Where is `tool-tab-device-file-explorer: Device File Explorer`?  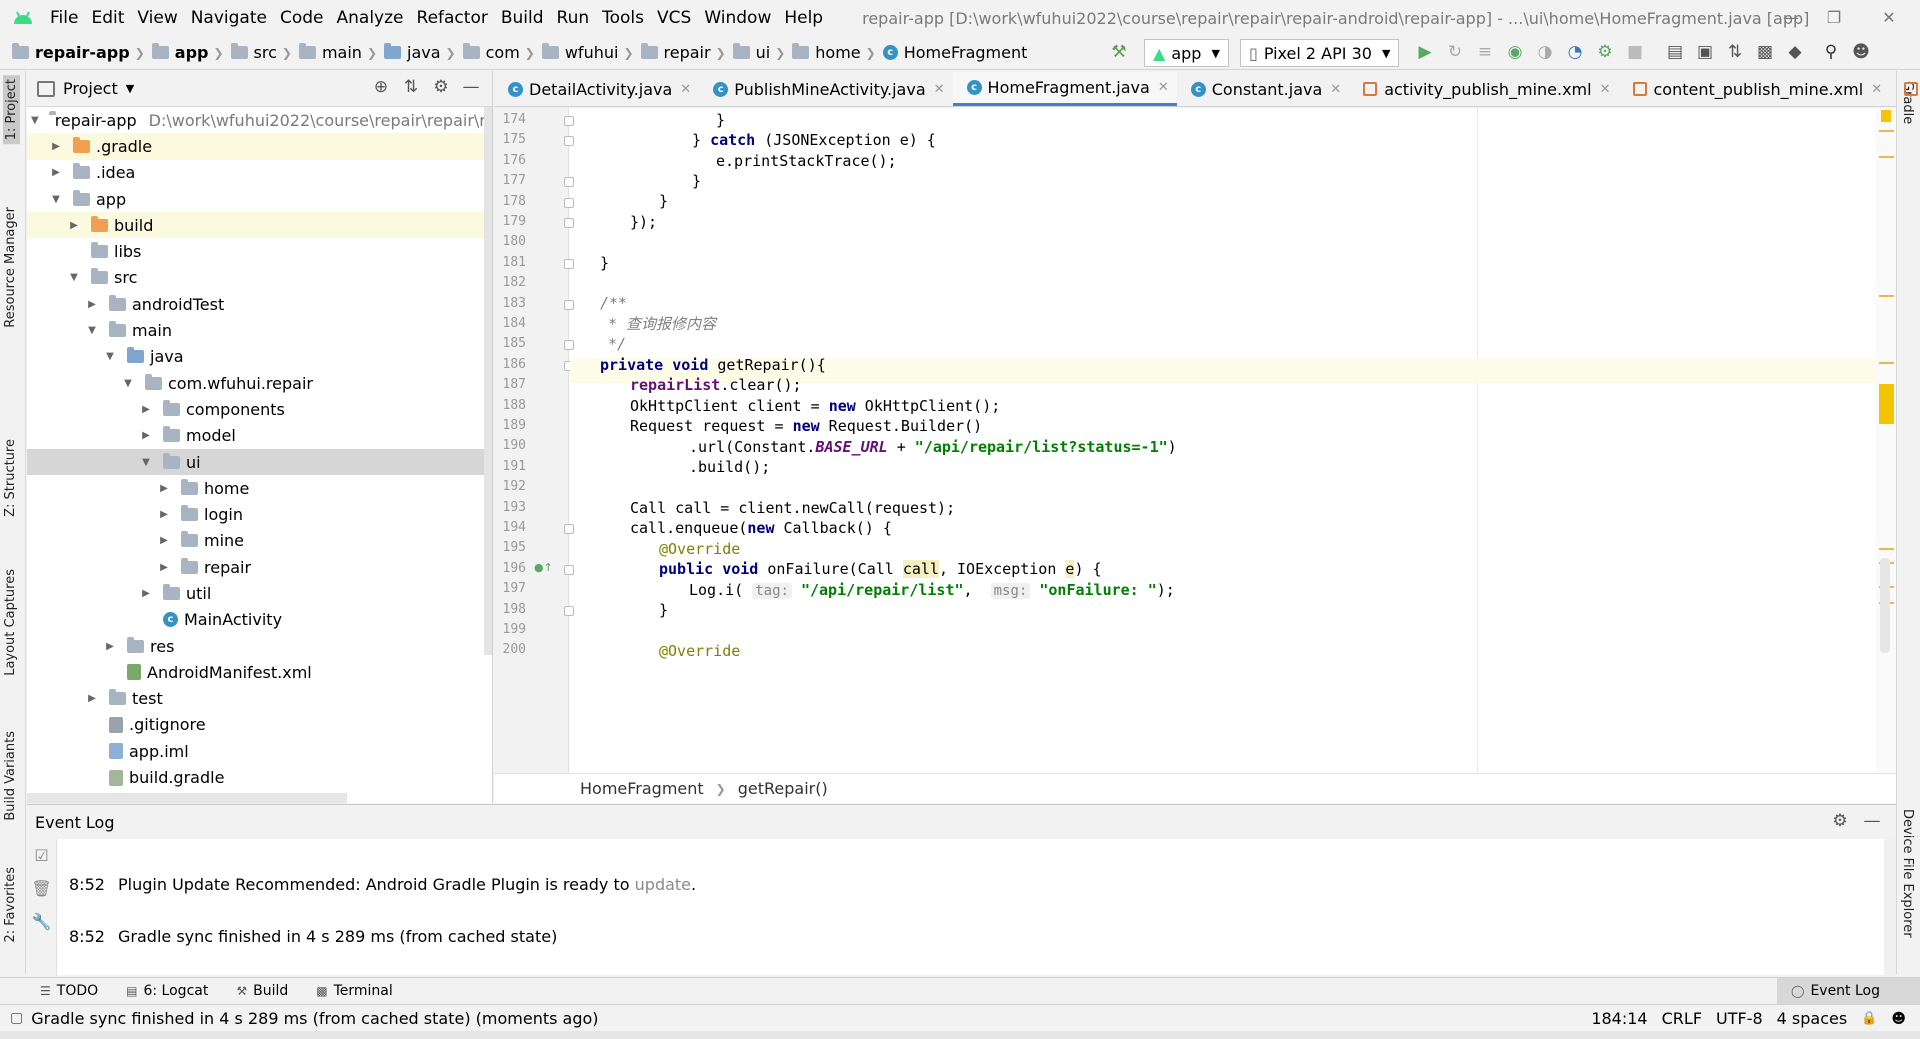 tool-tab-device-file-explorer: Device File Explorer is located at coordinates (1907, 873).